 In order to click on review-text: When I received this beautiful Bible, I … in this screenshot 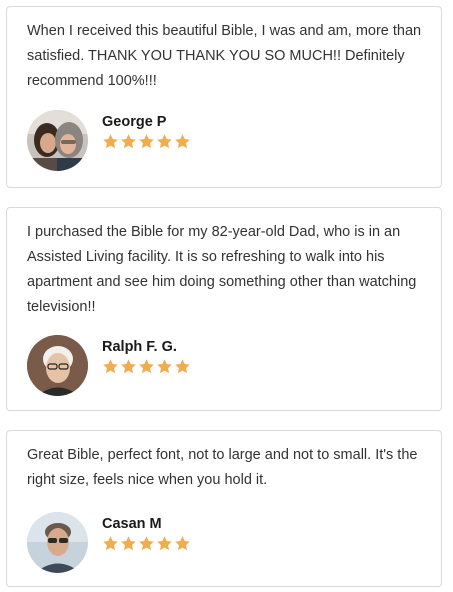, I will do `click(224, 56)`.